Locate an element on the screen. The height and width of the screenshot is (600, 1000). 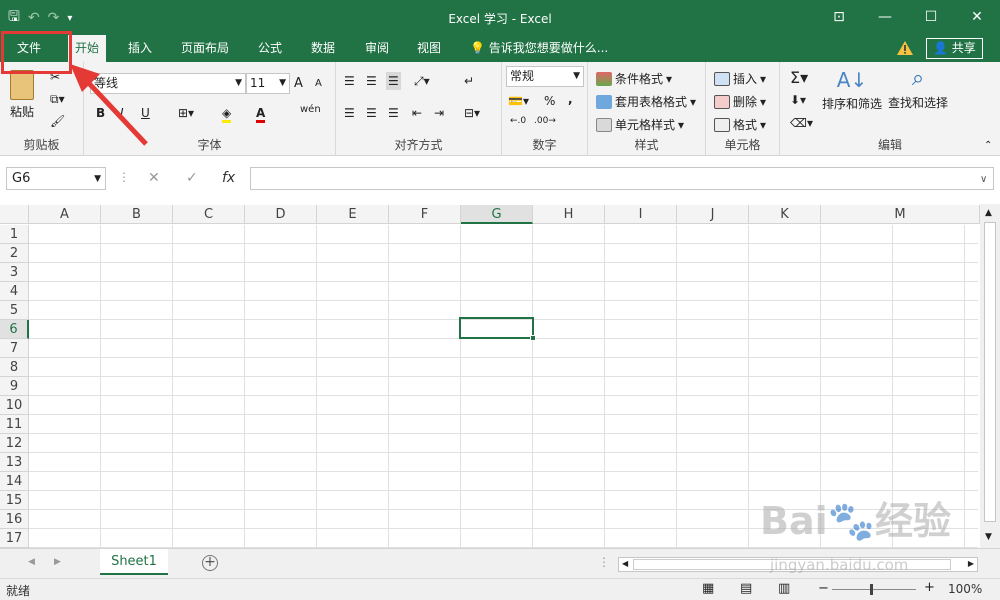
scroll-left-icon: ◀ is located at coordinates (625, 563).